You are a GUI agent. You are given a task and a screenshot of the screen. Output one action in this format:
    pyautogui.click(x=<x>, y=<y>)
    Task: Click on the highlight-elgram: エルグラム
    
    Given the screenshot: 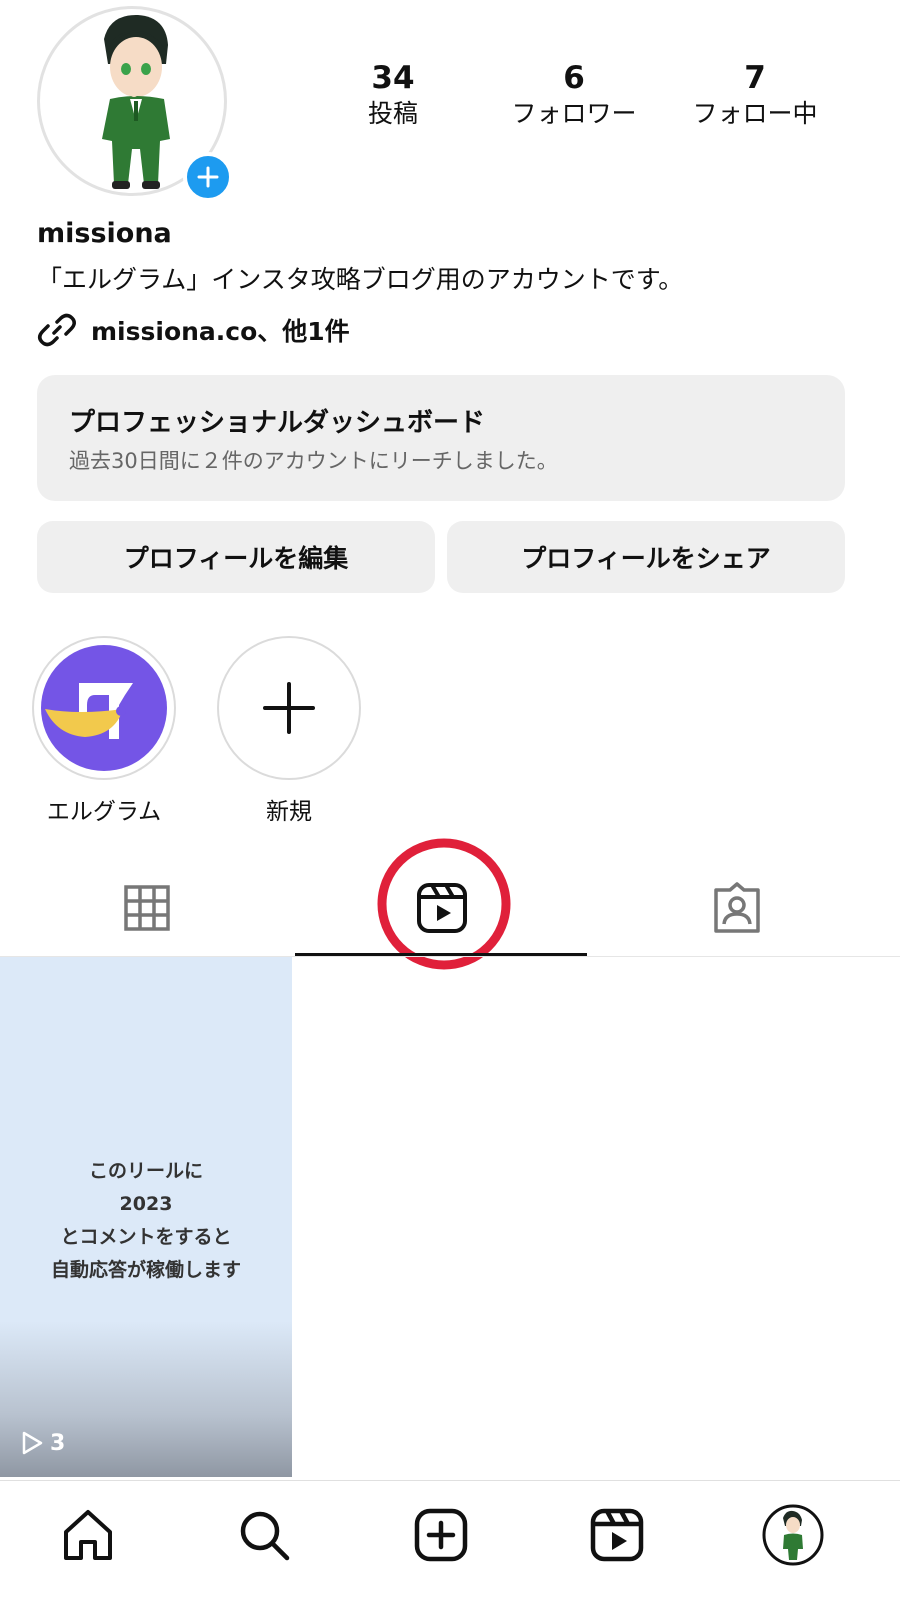 What is the action you would take?
    pyautogui.click(x=104, y=731)
    